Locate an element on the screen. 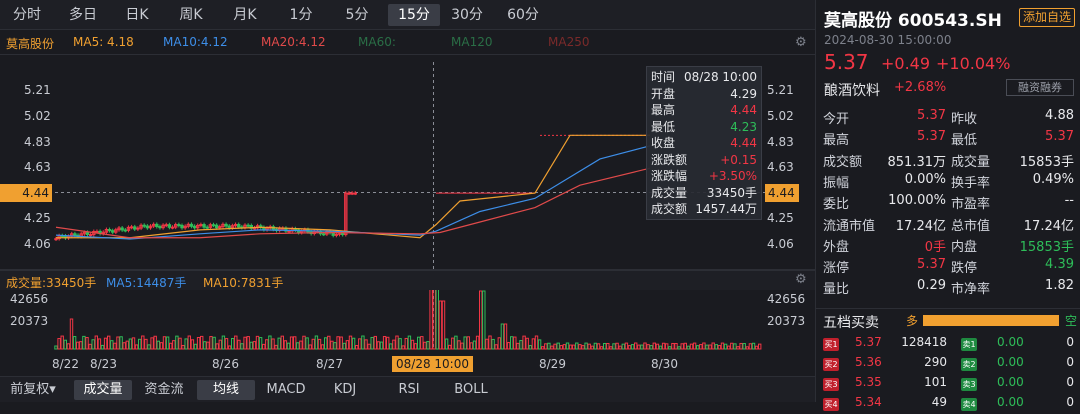 This screenshot has height=414, width=1080. stat-value: 851.31万 is located at coordinates (917, 162).